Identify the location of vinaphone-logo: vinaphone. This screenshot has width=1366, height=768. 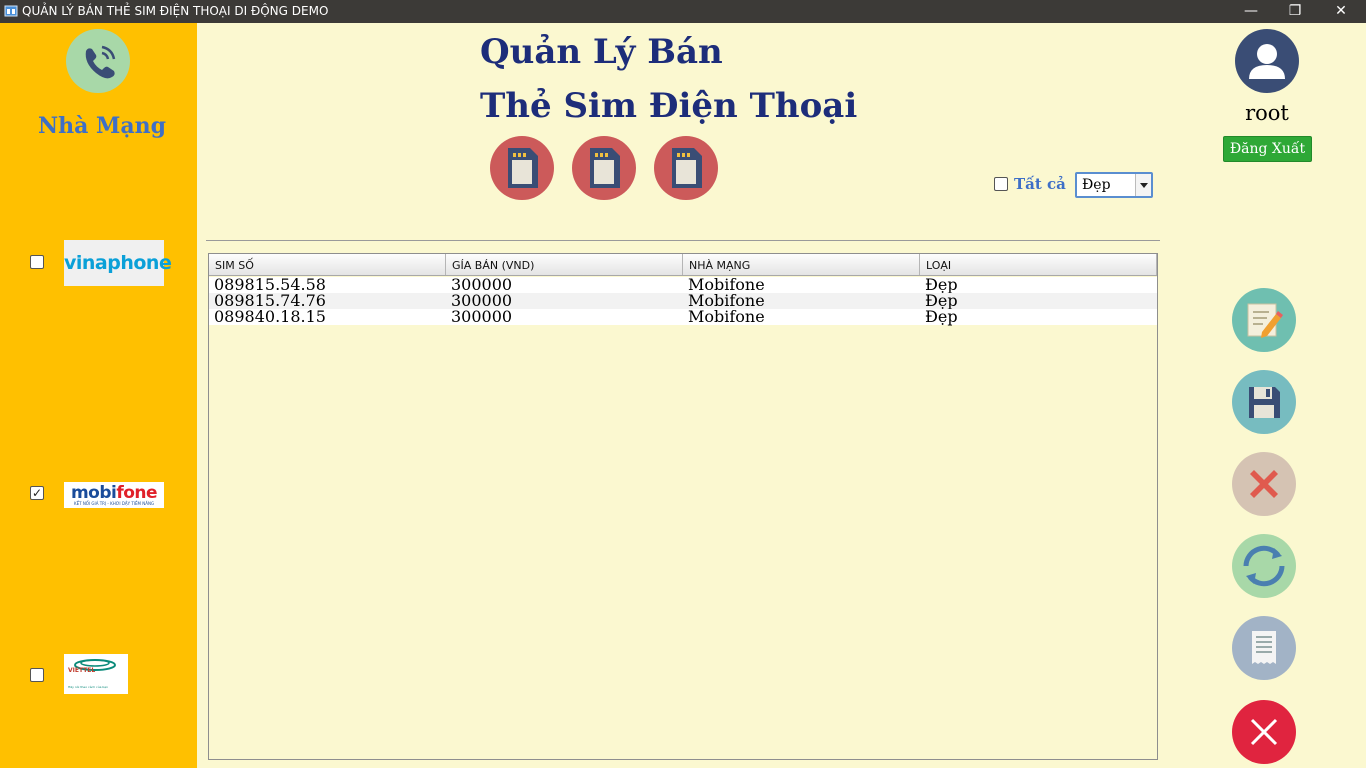
(118, 263).